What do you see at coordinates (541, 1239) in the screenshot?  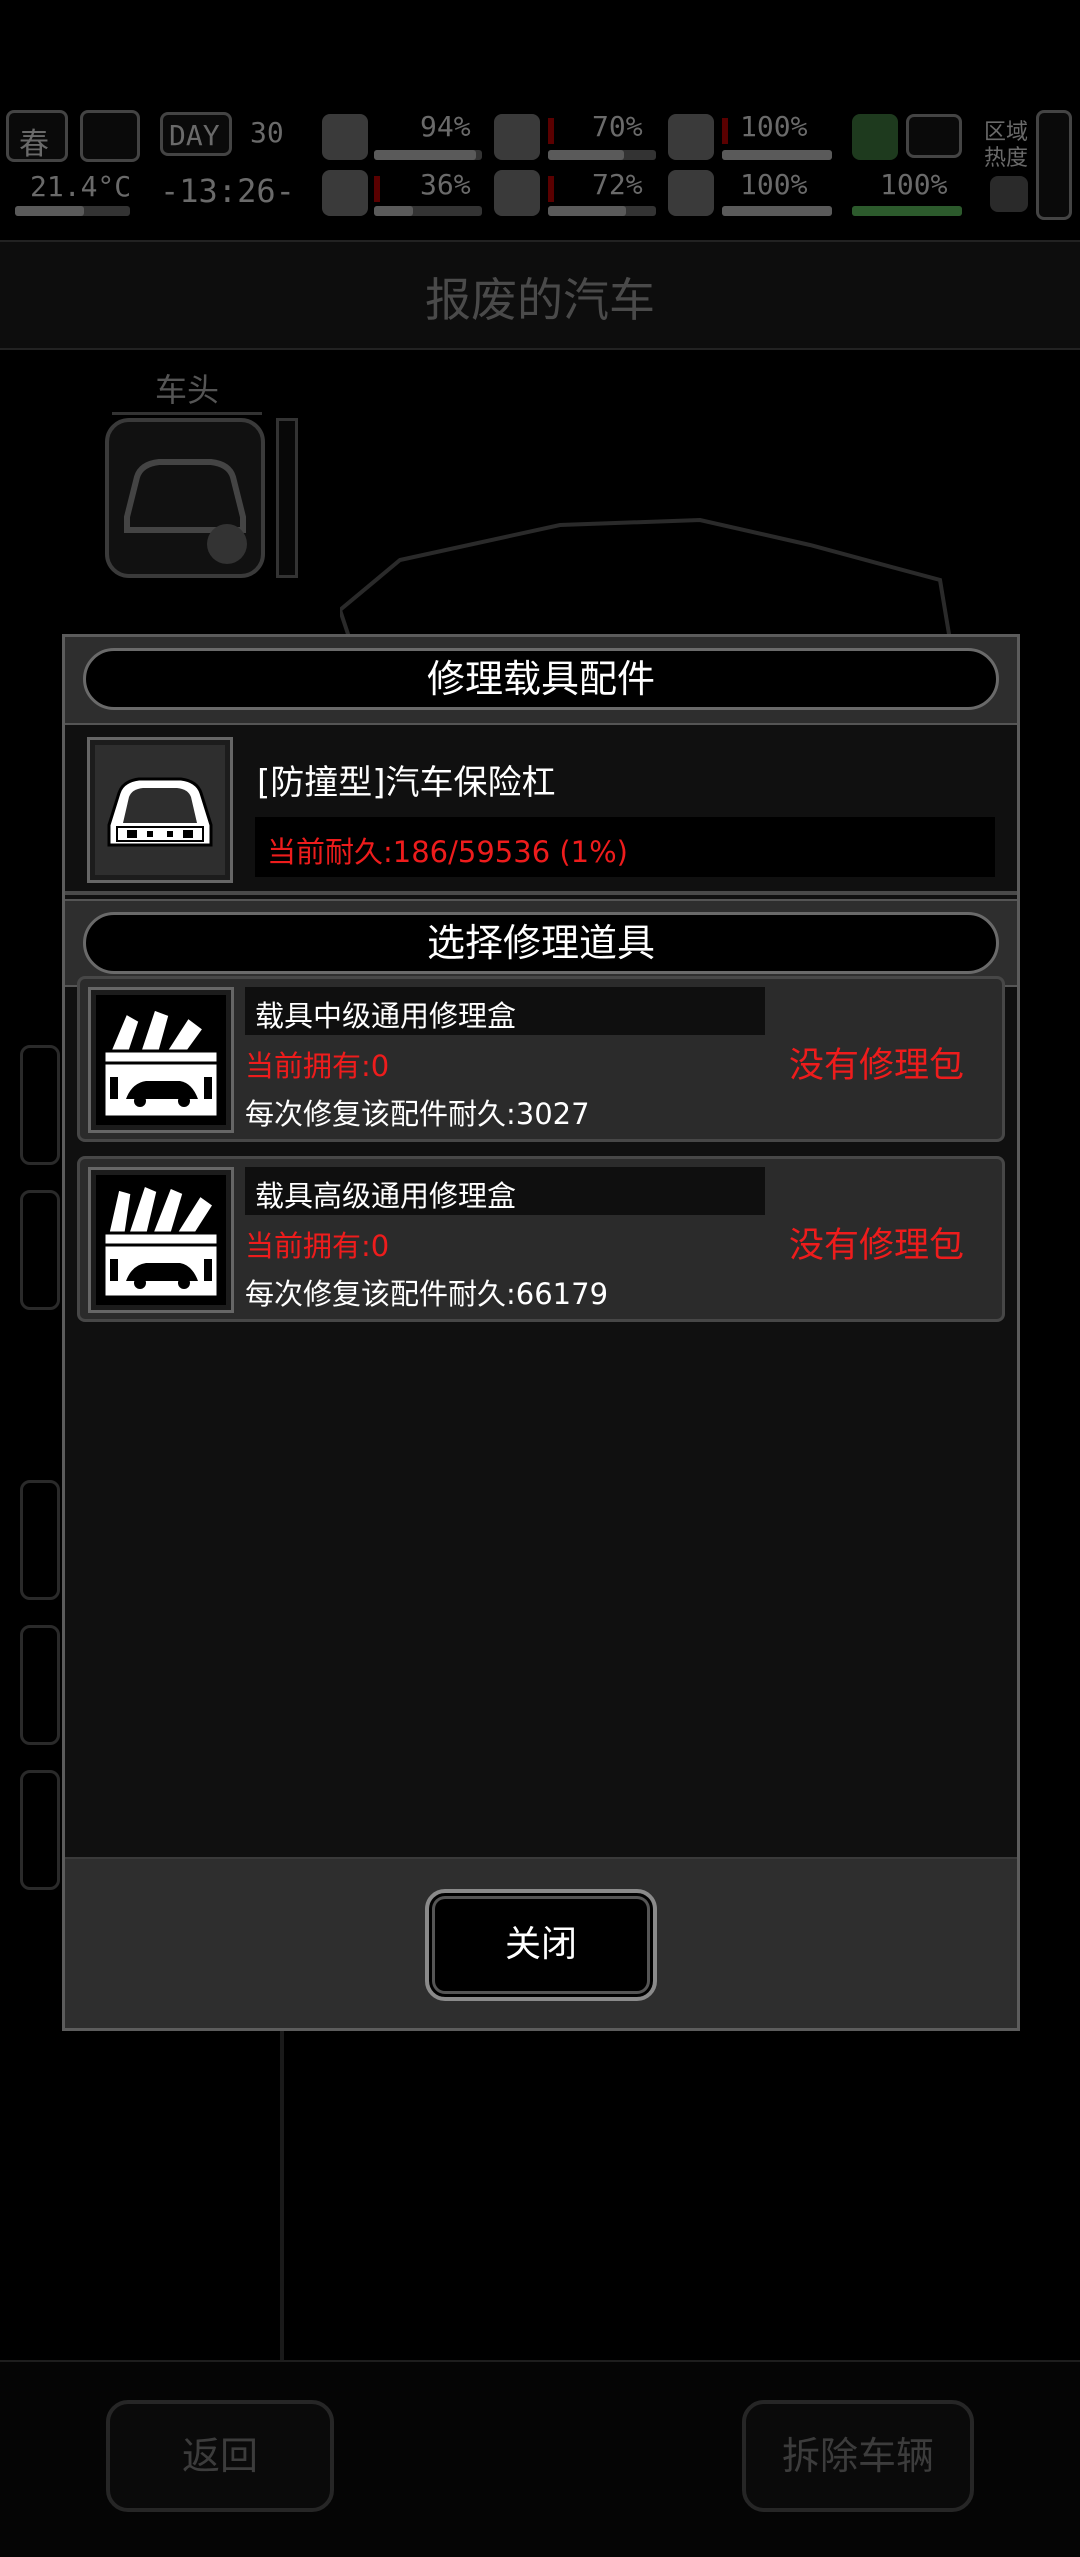 I see `tool-card-advanced-repair-box: 载具高级通用修理盒 当前拥有:0 每次修复该配件耐久:66179 没有修理包` at bounding box center [541, 1239].